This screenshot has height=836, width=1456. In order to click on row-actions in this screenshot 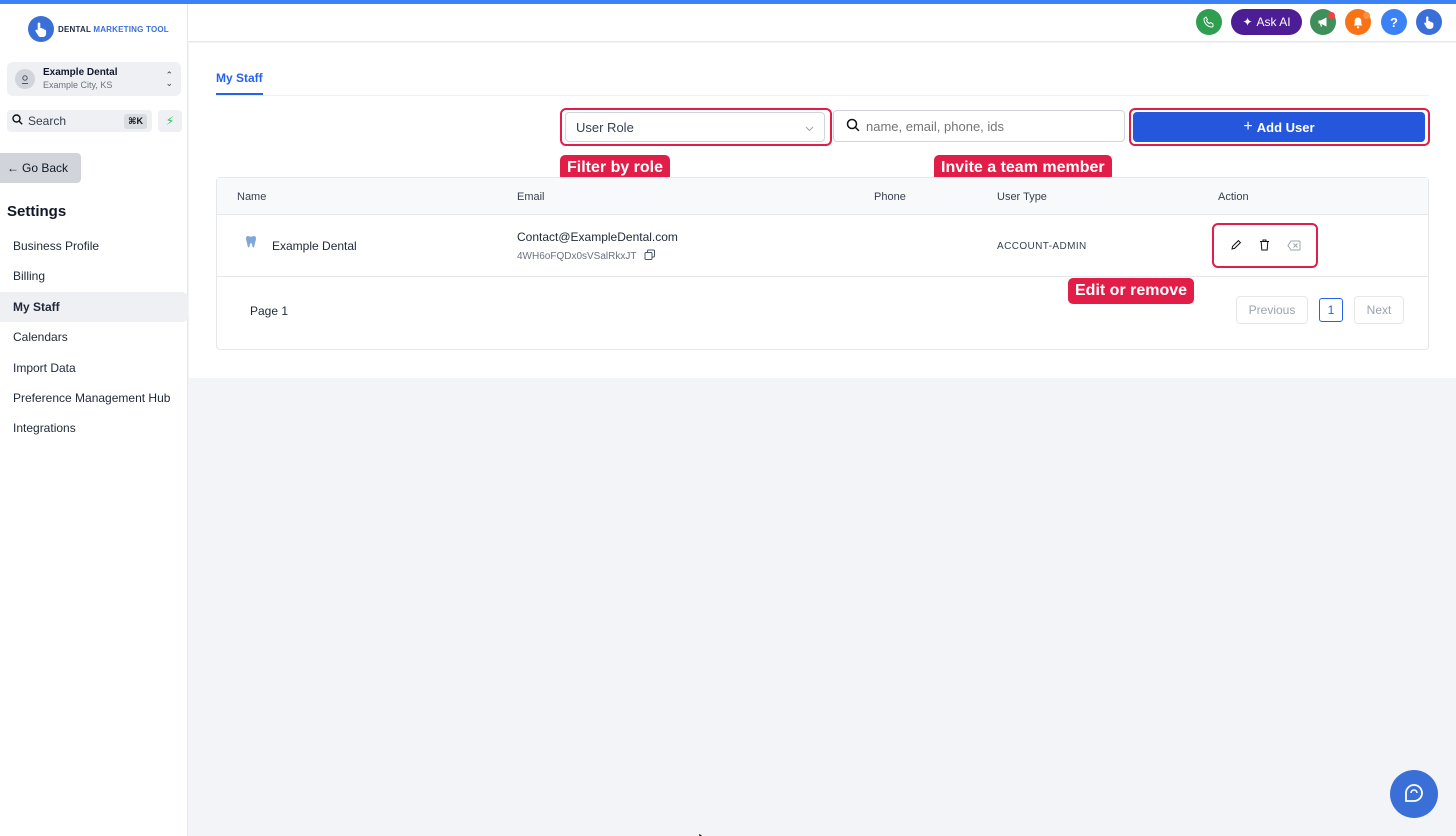, I will do `click(1265, 245)`.